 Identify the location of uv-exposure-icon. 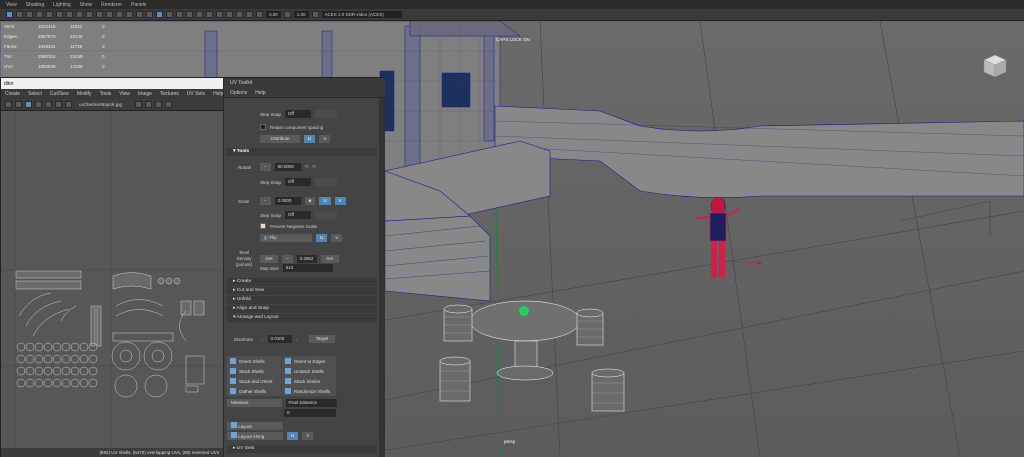
(139, 104).